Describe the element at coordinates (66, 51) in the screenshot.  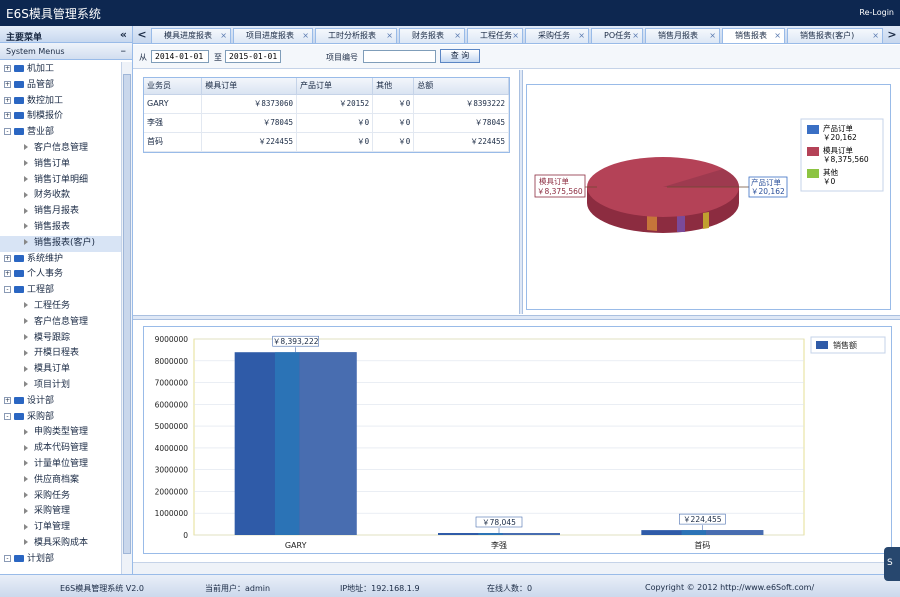
I see `system-menus-header: System Menus –` at that location.